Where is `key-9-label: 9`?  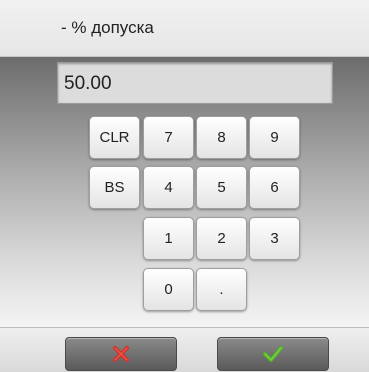
key-9-label: 9 is located at coordinates (274, 137).